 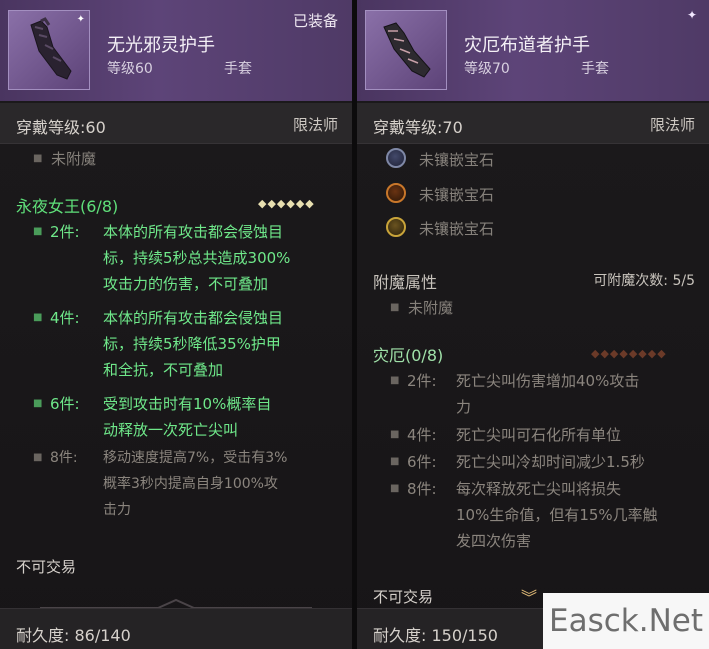 I want to click on set-pieces-indicator: ◆◆◆◆◆◆◆◆, so click(x=629, y=353).